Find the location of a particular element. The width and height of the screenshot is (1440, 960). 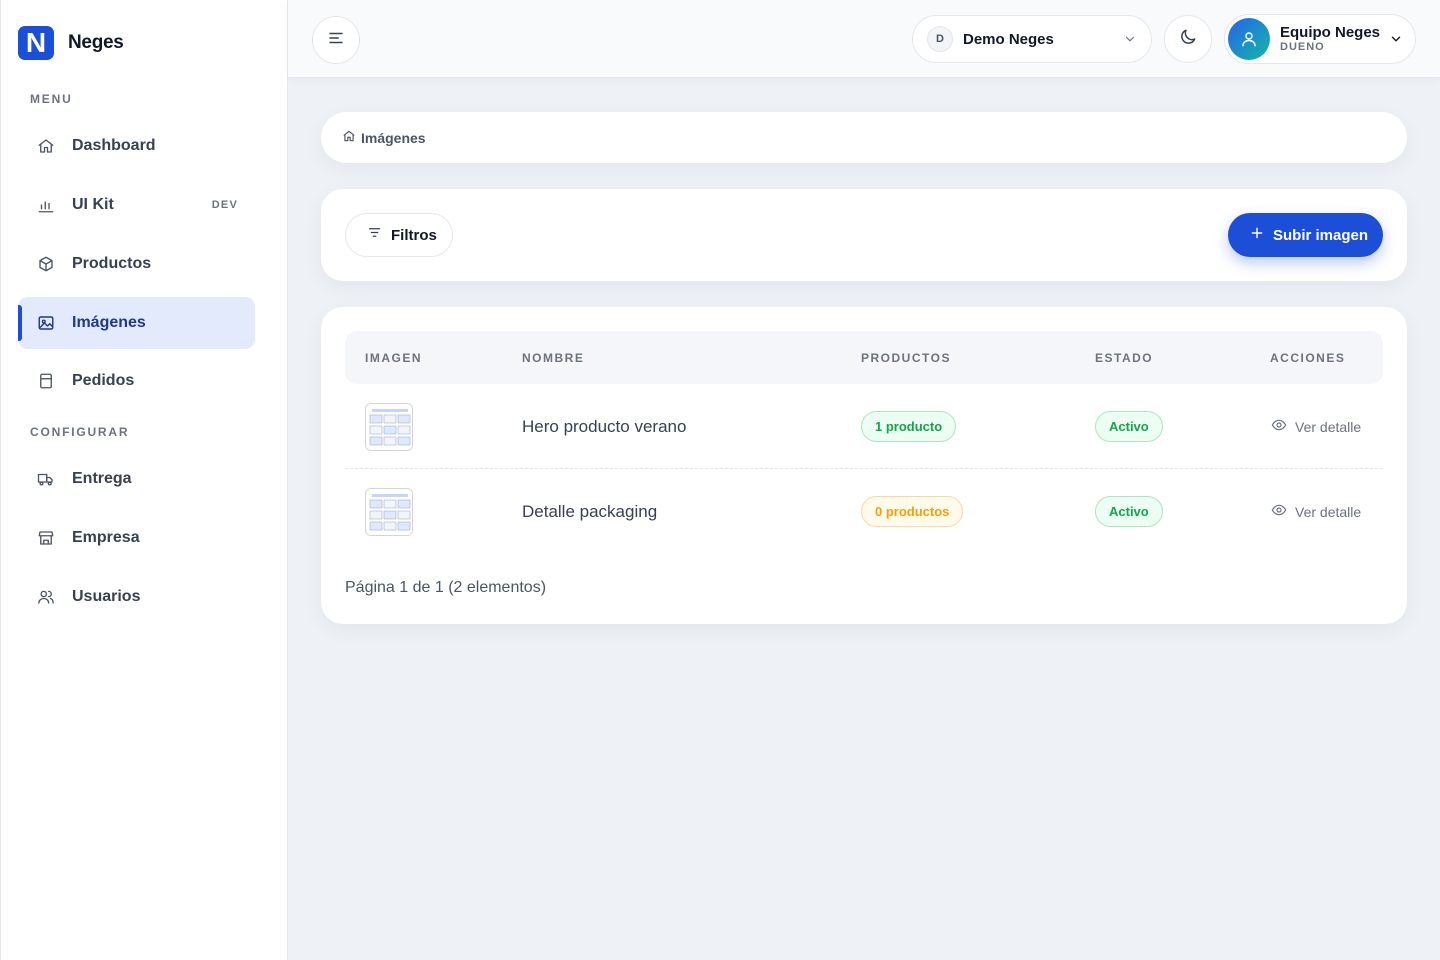

users-icon is located at coordinates (46, 597).